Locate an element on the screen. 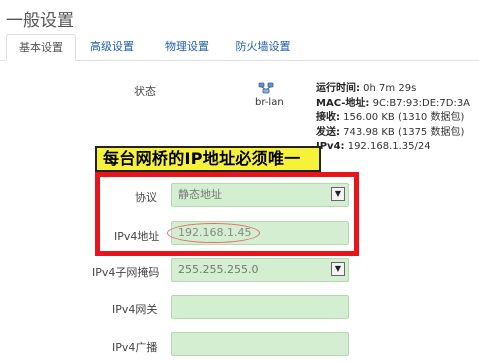 The width and height of the screenshot is (479, 362). mac-row: MAC-地址: 9C:B7:93:DE:7D:3A is located at coordinates (393, 103).